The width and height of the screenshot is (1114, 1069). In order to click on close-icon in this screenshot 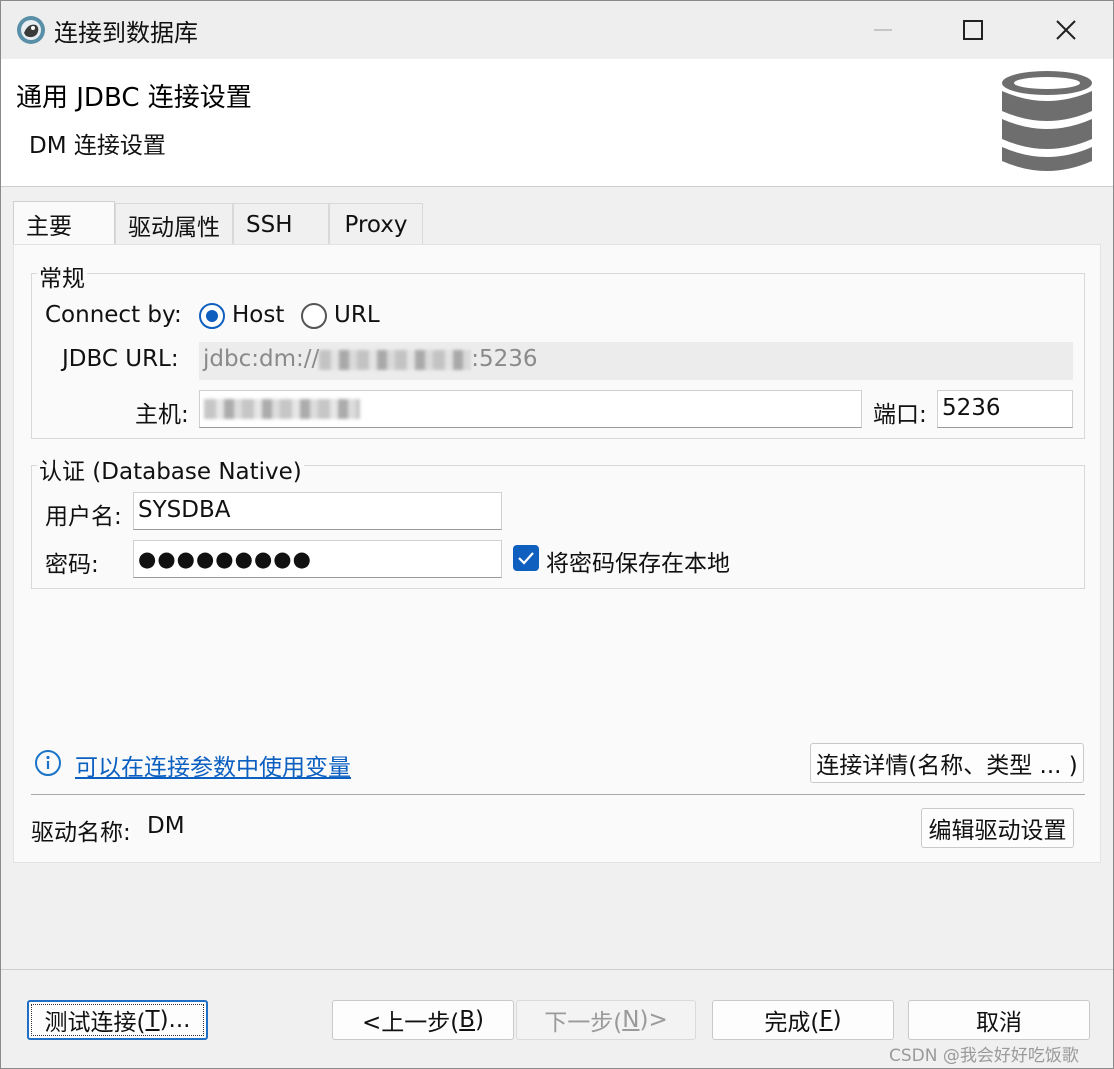, I will do `click(1066, 30)`.